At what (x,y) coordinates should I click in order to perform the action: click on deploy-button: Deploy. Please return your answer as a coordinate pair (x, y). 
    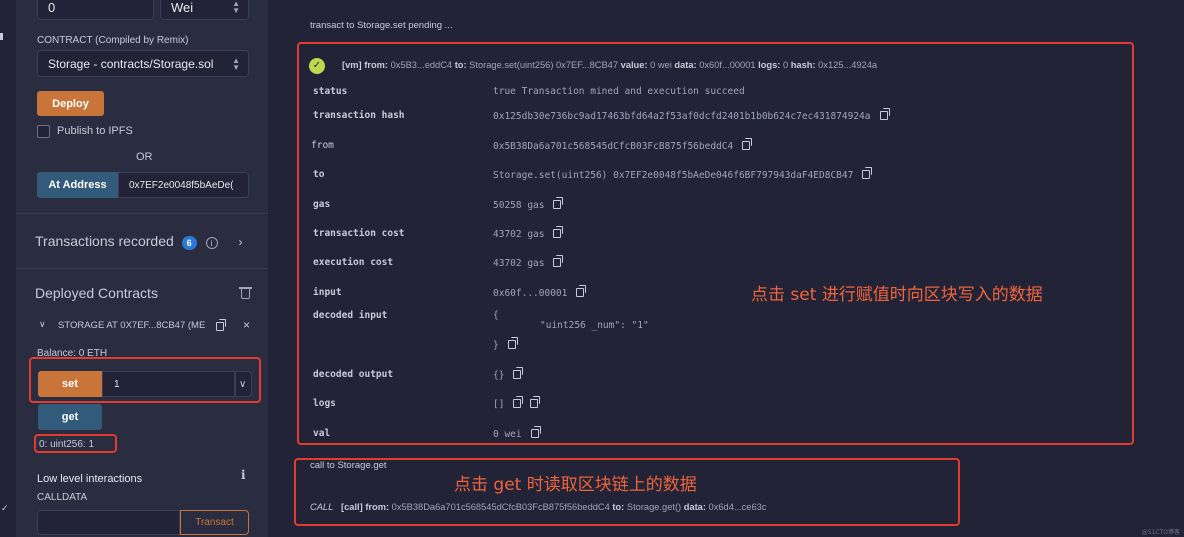
    Looking at the image, I should click on (70, 103).